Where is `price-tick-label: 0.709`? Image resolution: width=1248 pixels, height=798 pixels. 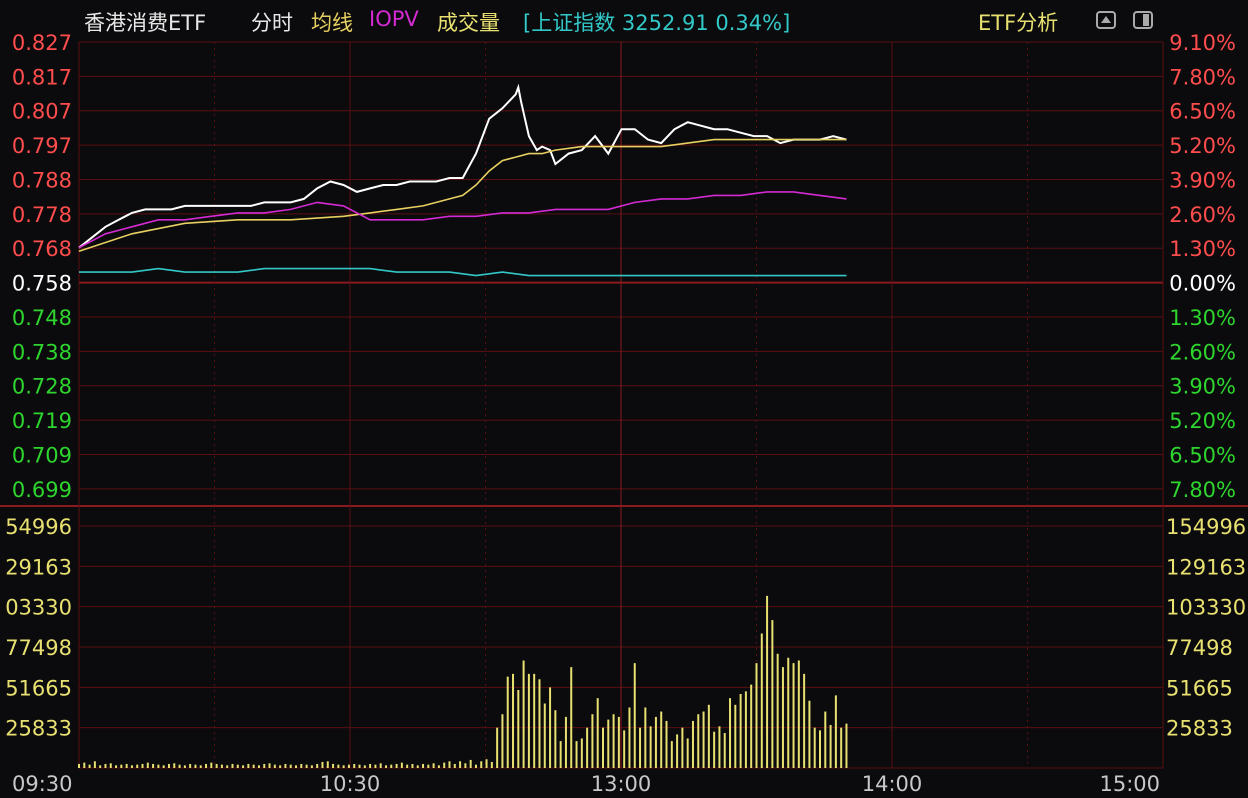 price-tick-label: 0.709 is located at coordinates (42, 455).